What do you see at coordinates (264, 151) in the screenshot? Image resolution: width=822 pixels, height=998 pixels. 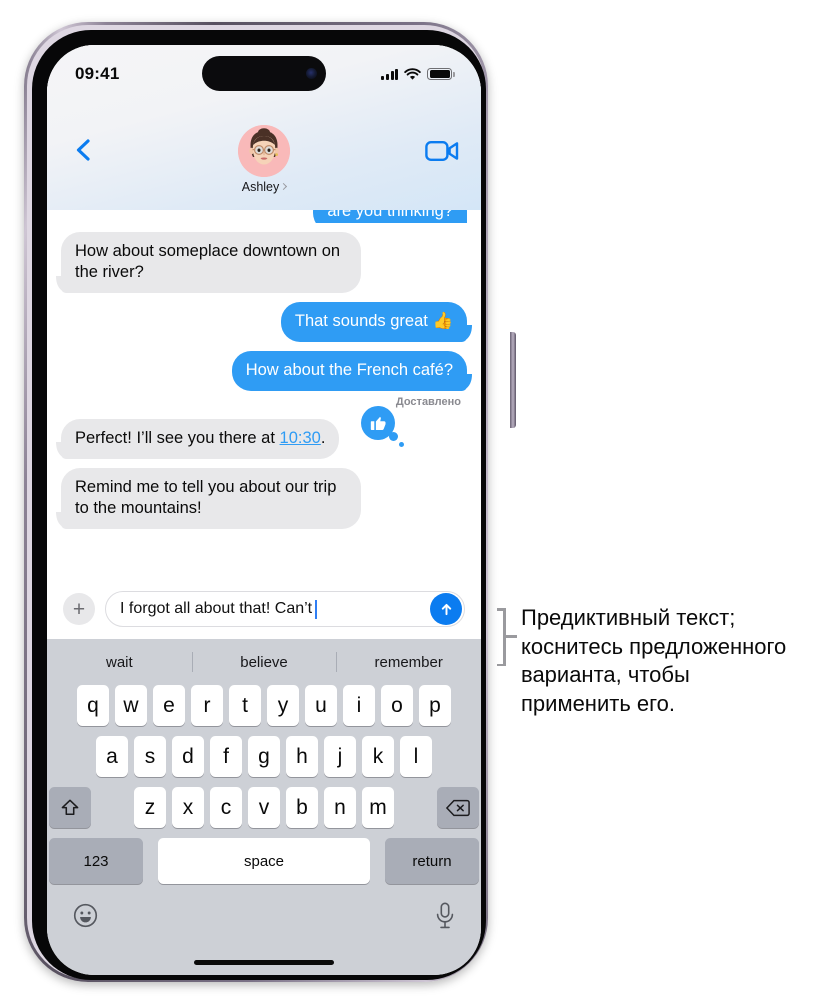 I see `avatar` at bounding box center [264, 151].